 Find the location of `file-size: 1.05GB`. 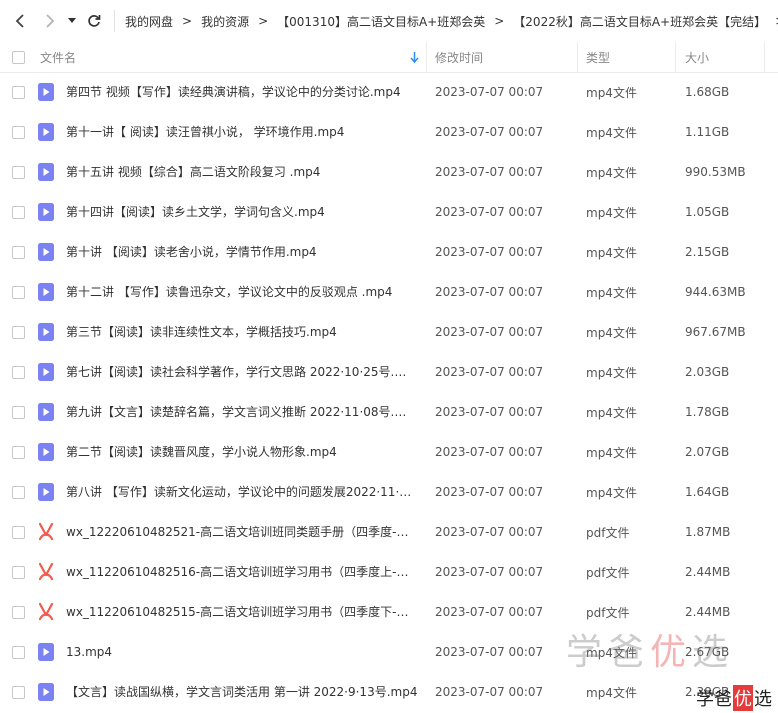

file-size: 1.05GB is located at coordinates (707, 212).